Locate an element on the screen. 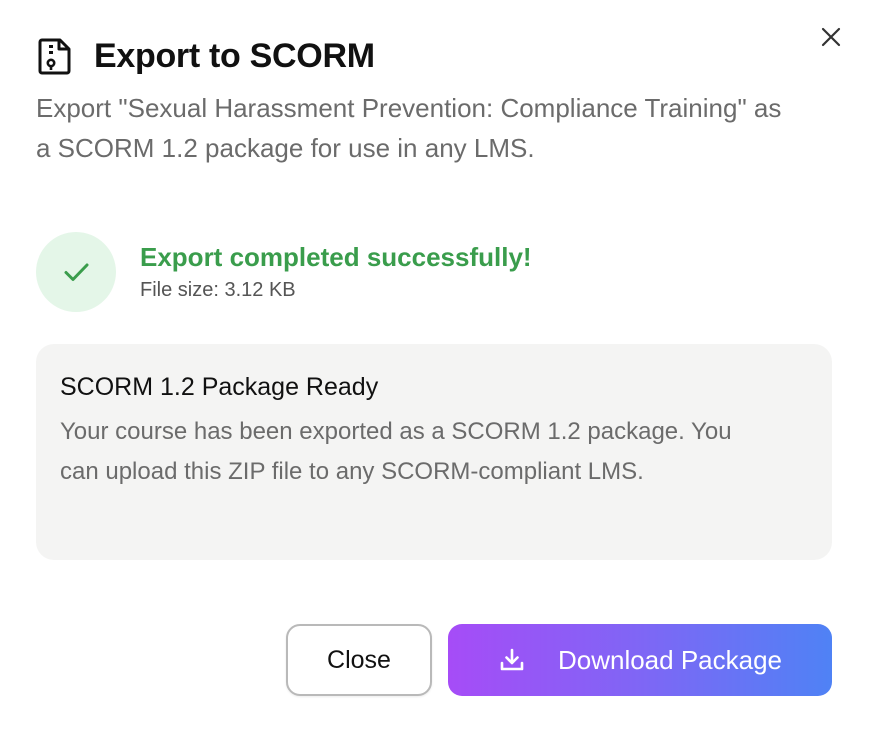 The height and width of the screenshot is (734, 870). close-button: Close is located at coordinates (359, 660).